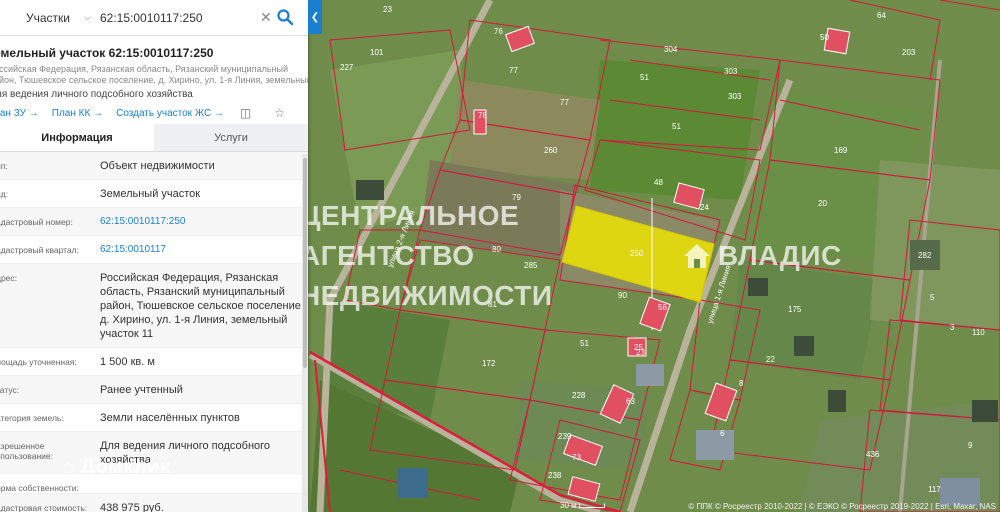  I want to click on parcel-number-label: 20, so click(822, 203).